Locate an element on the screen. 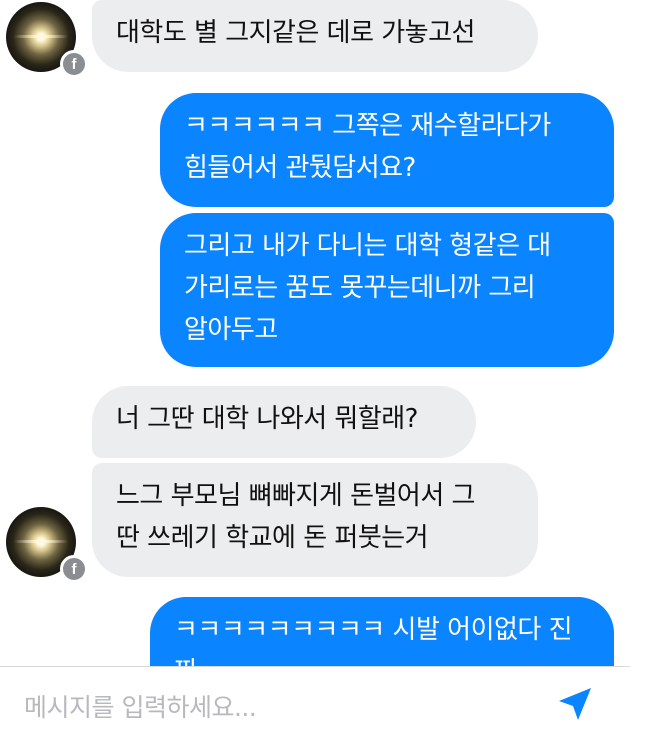 The height and width of the screenshot is (737, 672). message-bubble-incoming: 너 그딴 대학 나와서 뭐할래? is located at coordinates (284, 422).